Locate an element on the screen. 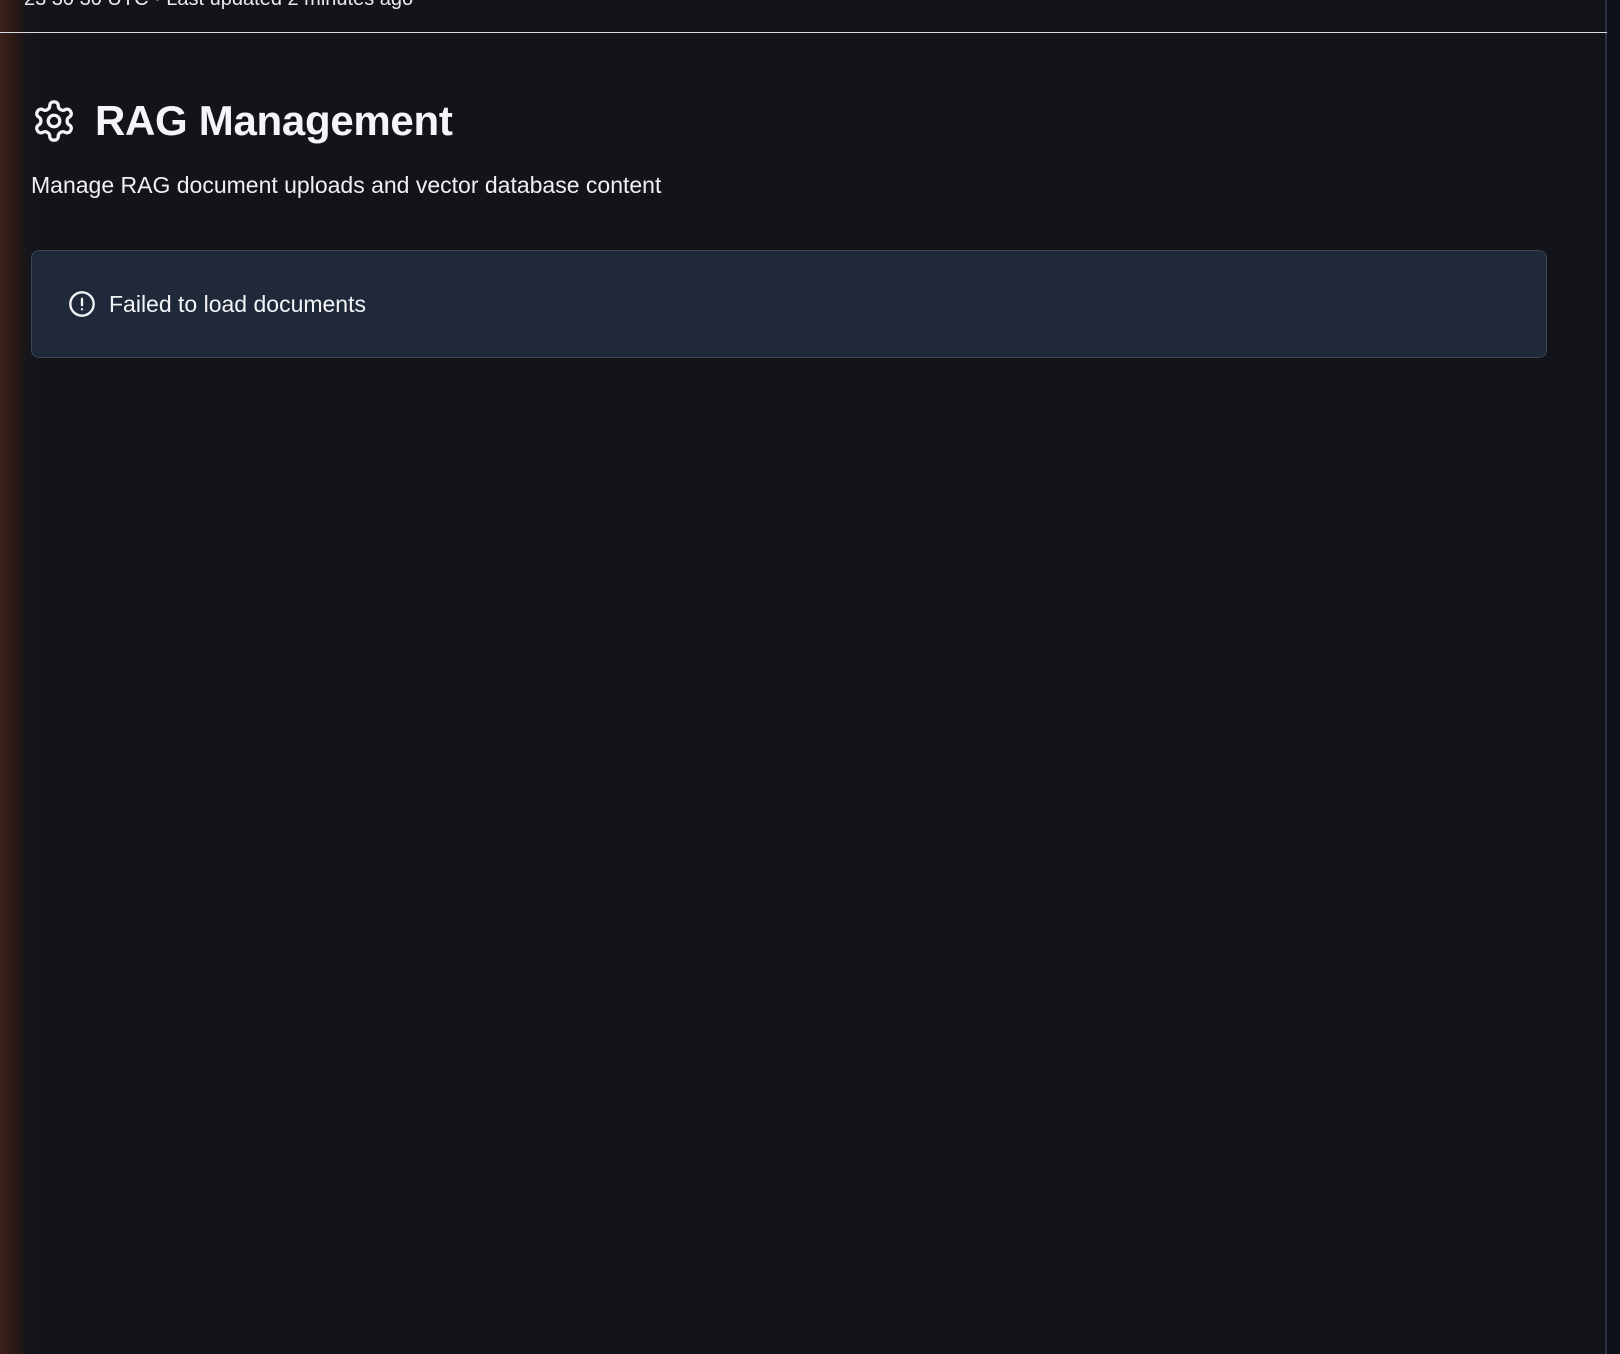 The image size is (1620, 1354). alert-message: Failed to load documents is located at coordinates (237, 304).